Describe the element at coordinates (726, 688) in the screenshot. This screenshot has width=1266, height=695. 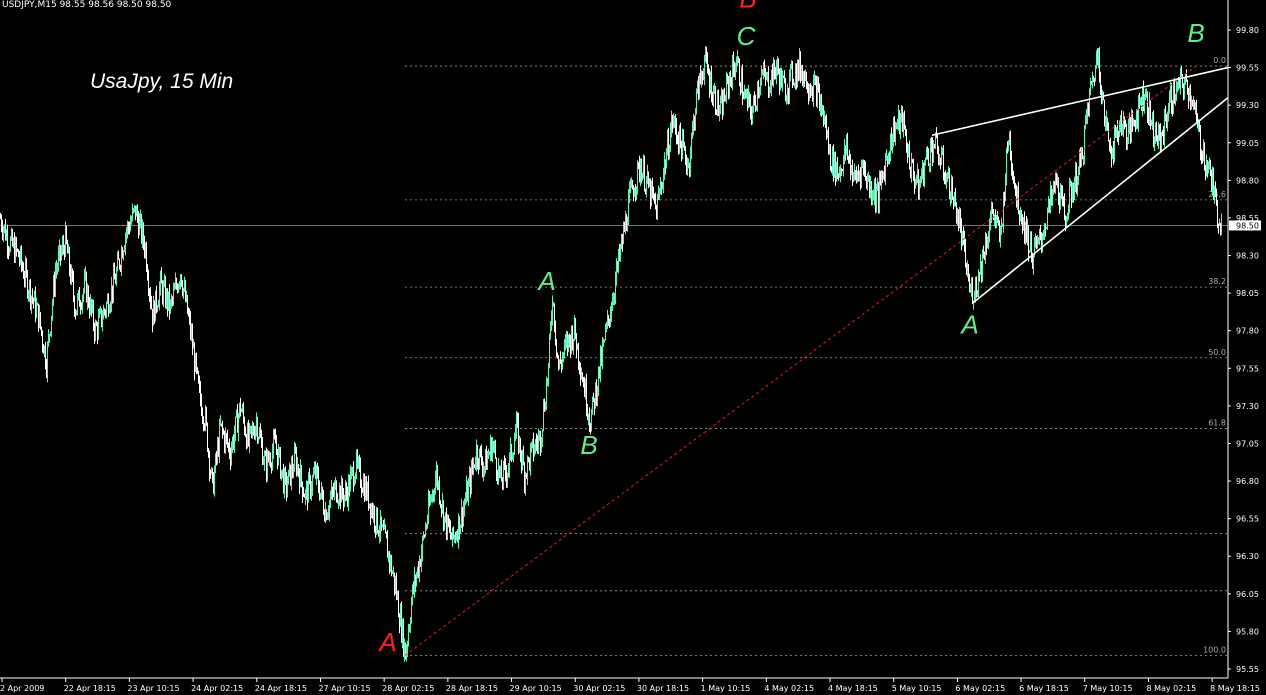
I see `x-tick-label: 1 May 10:15` at that location.